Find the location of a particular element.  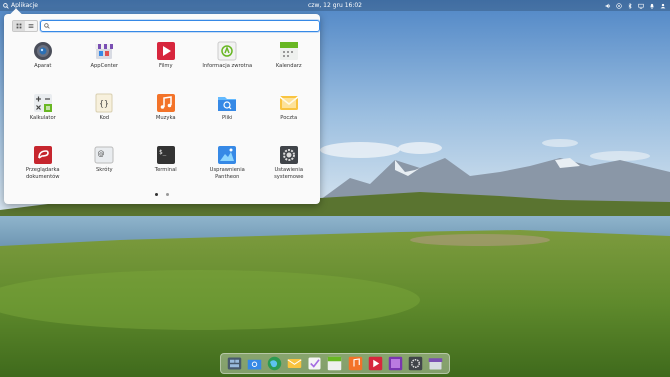

app-kalkulator: Kalkulator is located at coordinates (43, 116).